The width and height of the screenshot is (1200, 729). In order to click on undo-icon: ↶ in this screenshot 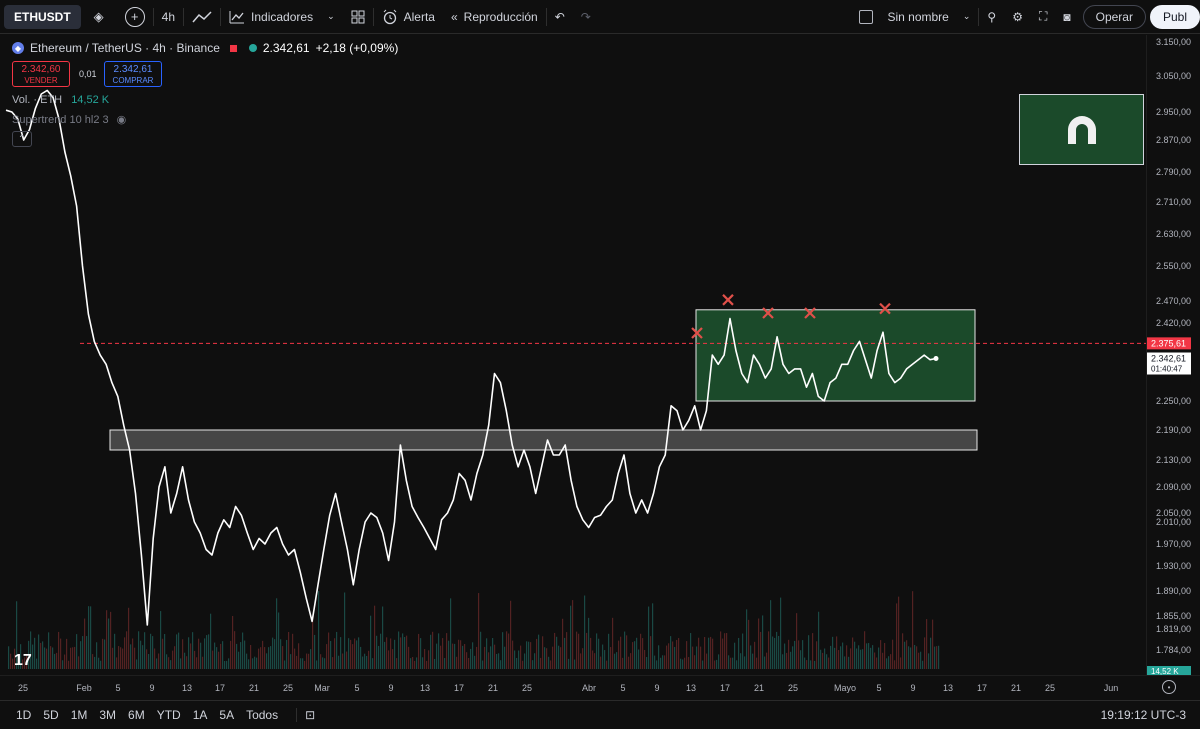, I will do `click(559, 16)`.